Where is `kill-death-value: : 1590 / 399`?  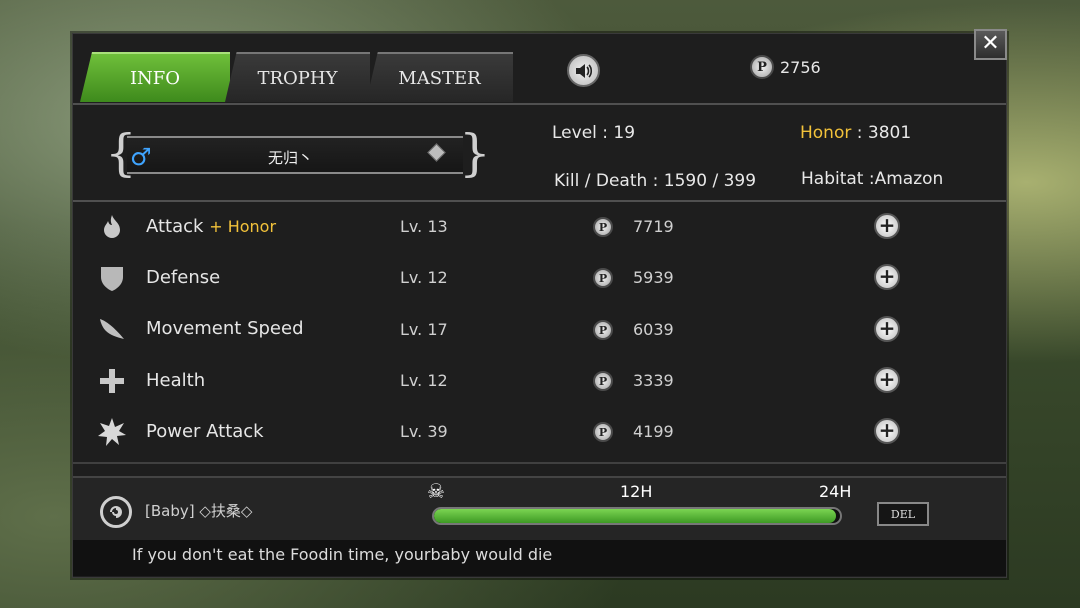 kill-death-value: : 1590 / 399 is located at coordinates (704, 181).